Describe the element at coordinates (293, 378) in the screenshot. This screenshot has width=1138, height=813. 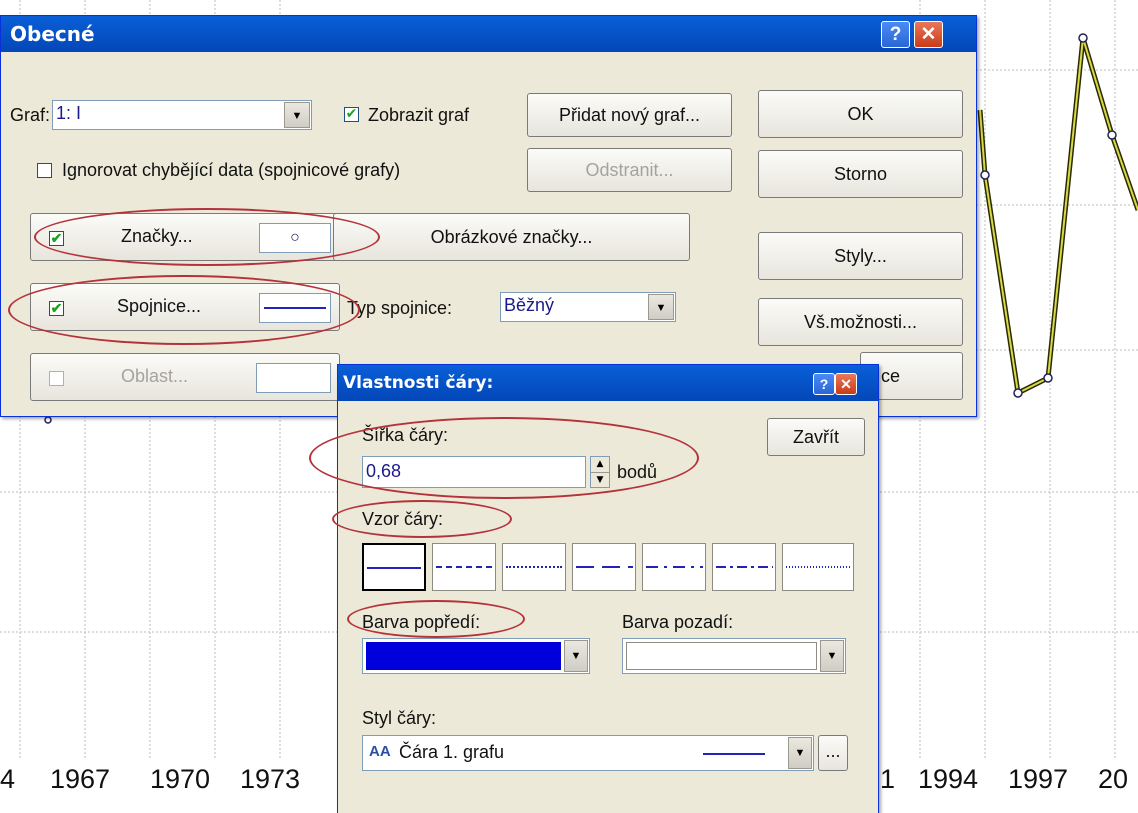
I see `area-preview` at that location.